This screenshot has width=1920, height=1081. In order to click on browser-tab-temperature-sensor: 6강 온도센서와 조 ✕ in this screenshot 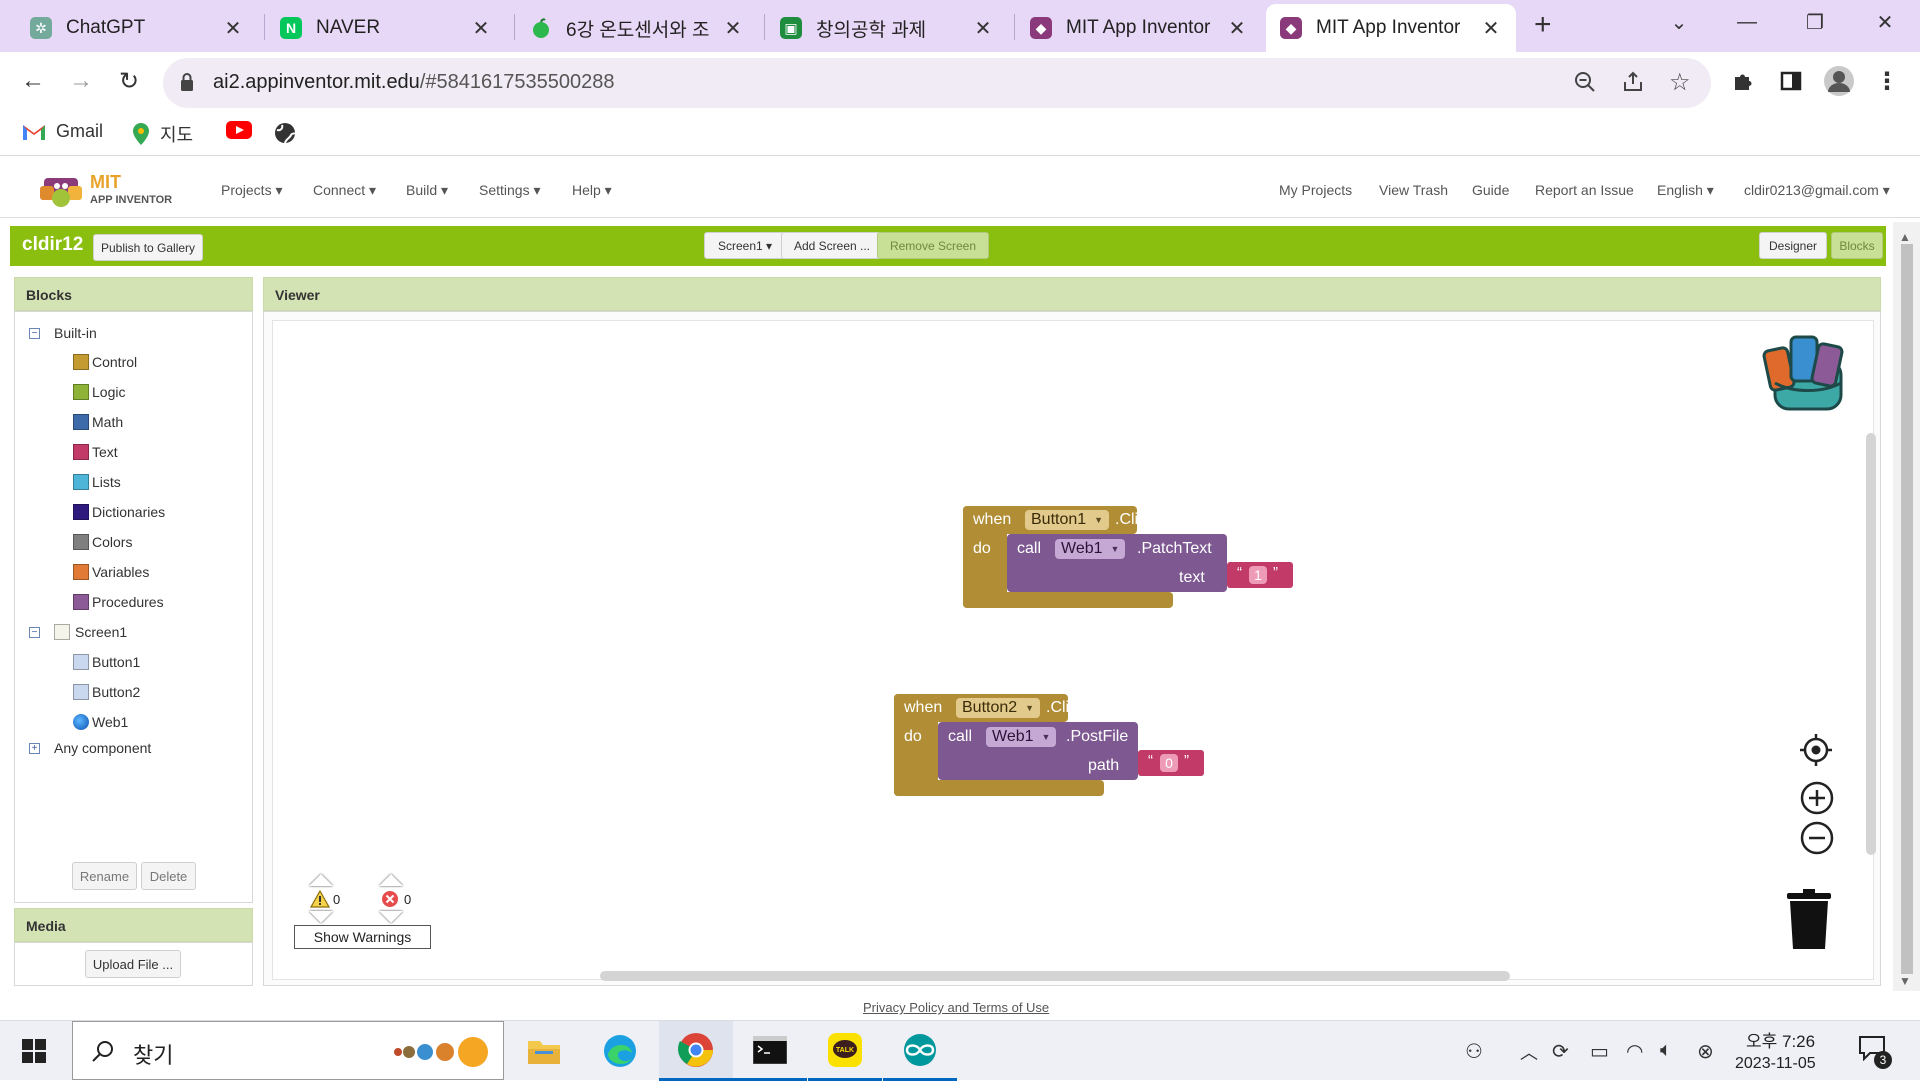, I will do `click(637, 28)`.